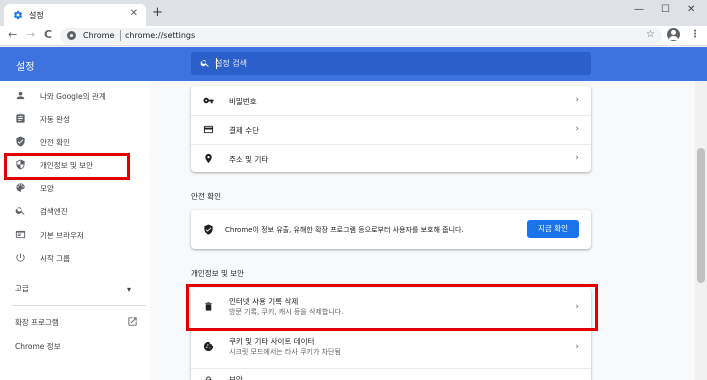 This screenshot has height=380, width=707. I want to click on privacy-section-title: 개인정보 및 보안, so click(218, 273).